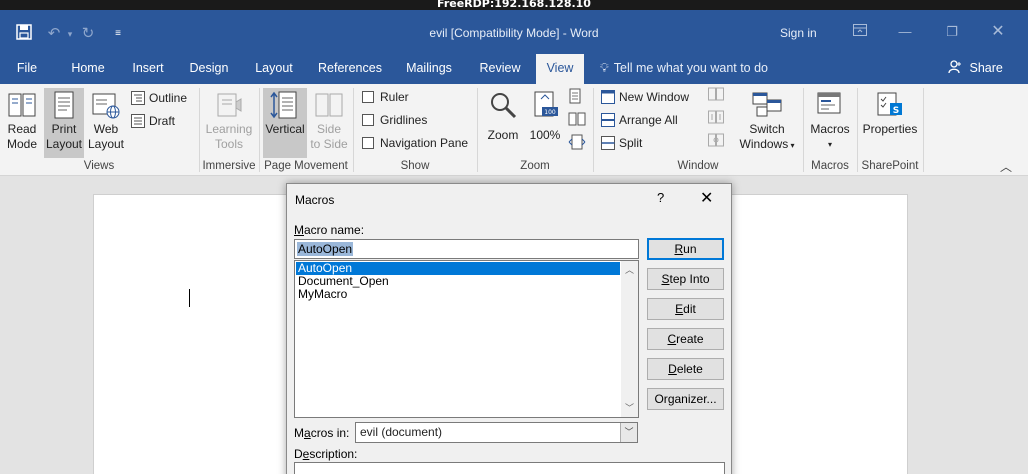  What do you see at coordinates (153, 121) in the screenshot?
I see `draft-button: Draft` at bounding box center [153, 121].